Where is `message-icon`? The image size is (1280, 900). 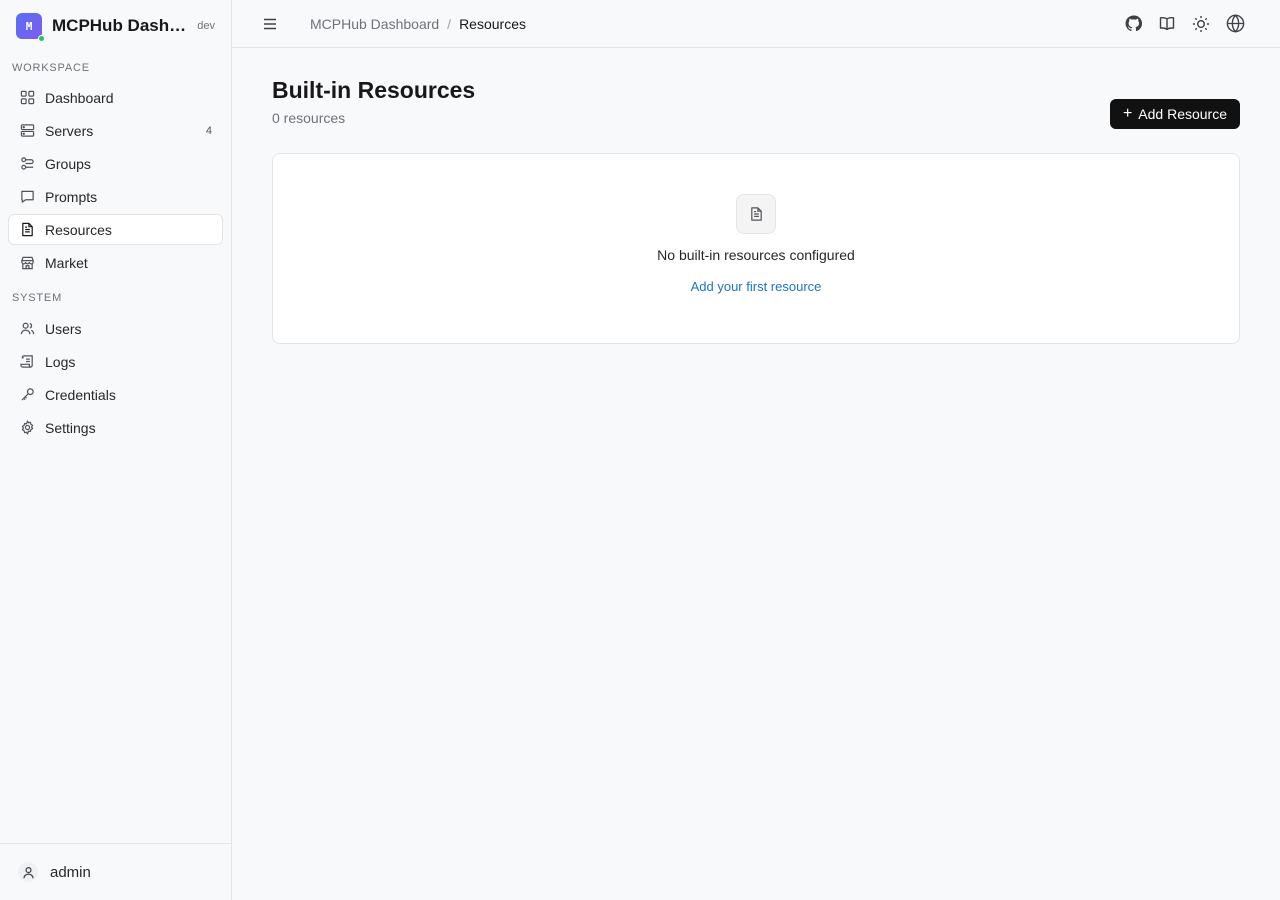
message-icon is located at coordinates (27, 197).